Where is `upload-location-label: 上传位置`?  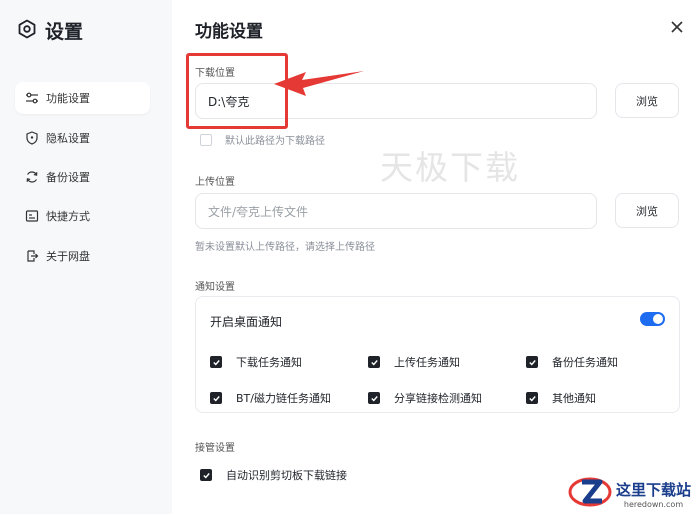 upload-location-label: 上传位置 is located at coordinates (215, 182).